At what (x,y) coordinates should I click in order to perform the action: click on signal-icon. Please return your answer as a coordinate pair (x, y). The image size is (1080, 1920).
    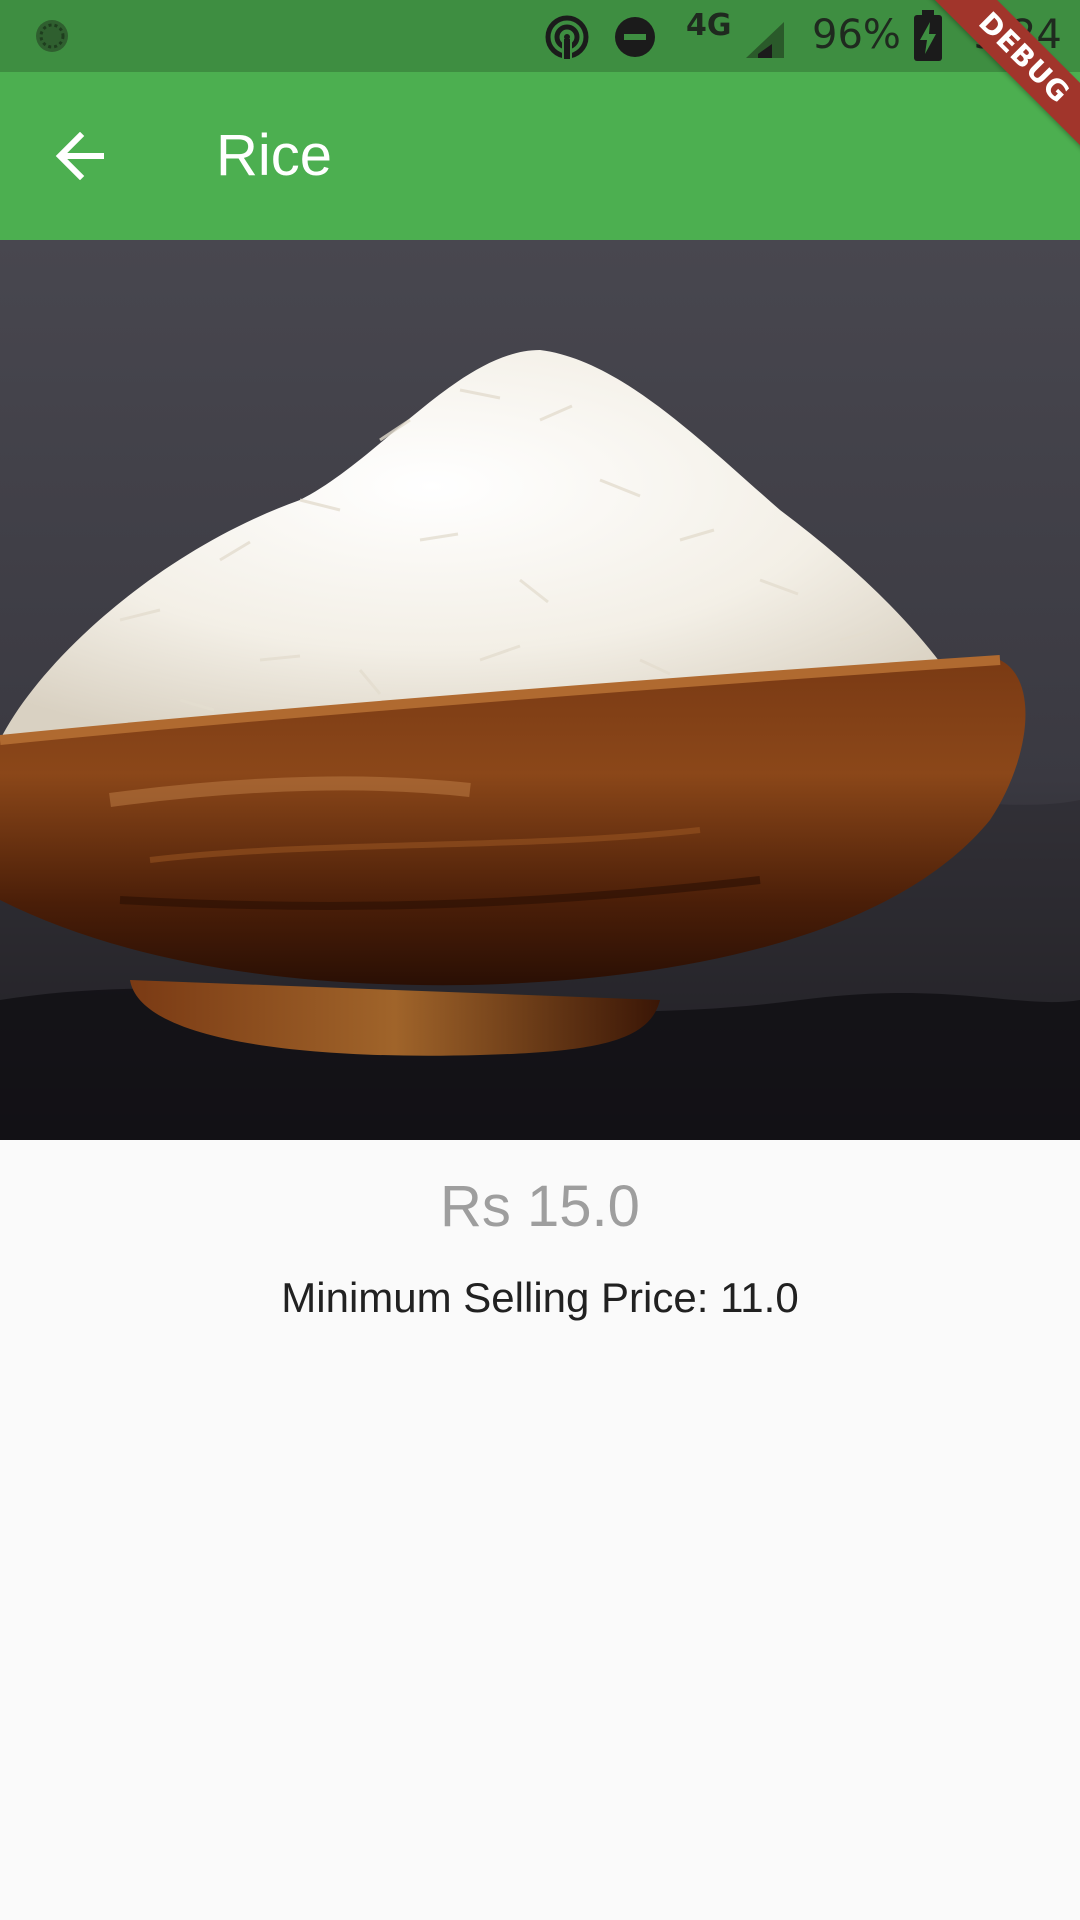
    Looking at the image, I should click on (765, 40).